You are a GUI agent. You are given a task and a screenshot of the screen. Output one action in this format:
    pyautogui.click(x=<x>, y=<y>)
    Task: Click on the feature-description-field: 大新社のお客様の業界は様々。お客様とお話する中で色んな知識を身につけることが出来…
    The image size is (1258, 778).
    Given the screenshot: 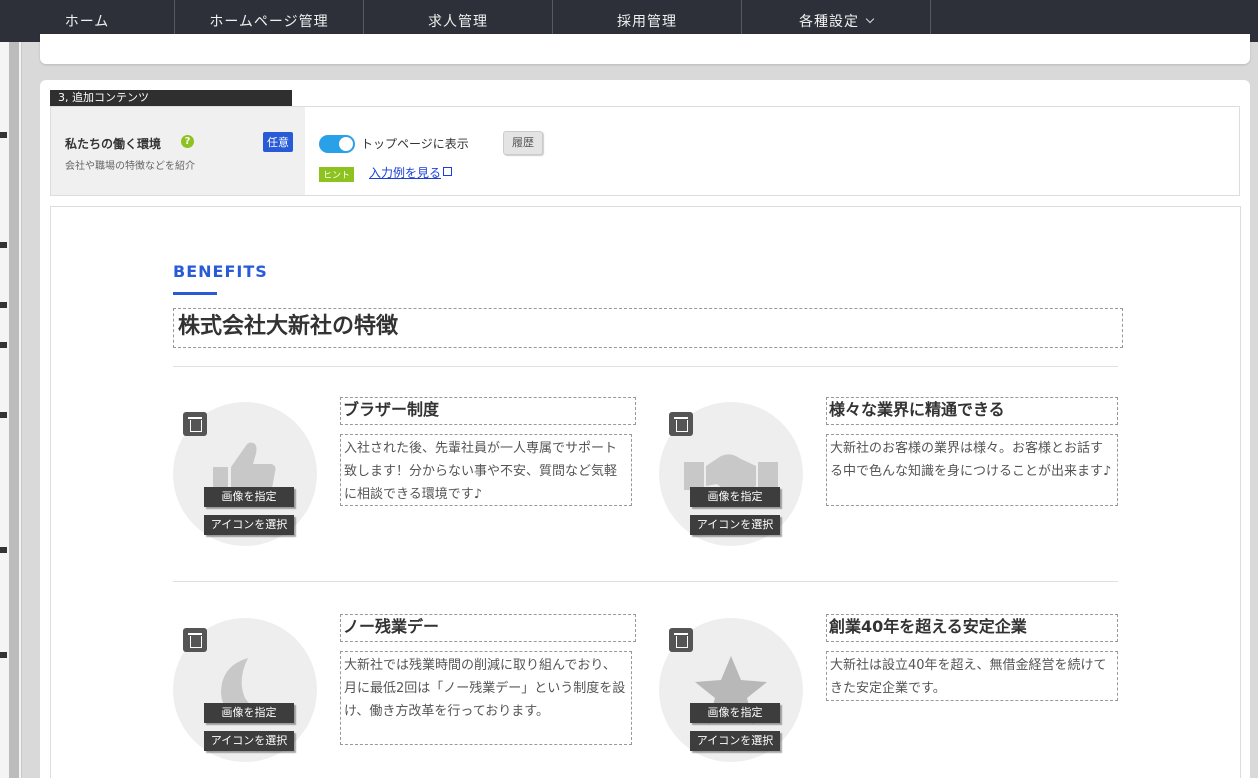 What is the action you would take?
    pyautogui.click(x=972, y=470)
    